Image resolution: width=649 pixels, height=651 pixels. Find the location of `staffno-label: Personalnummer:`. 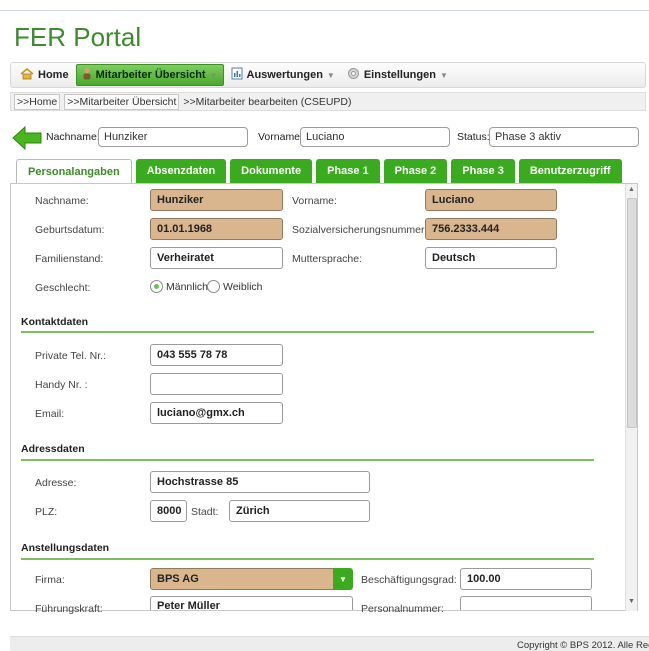

staffno-label: Personalnummer: is located at coordinates (402, 609).